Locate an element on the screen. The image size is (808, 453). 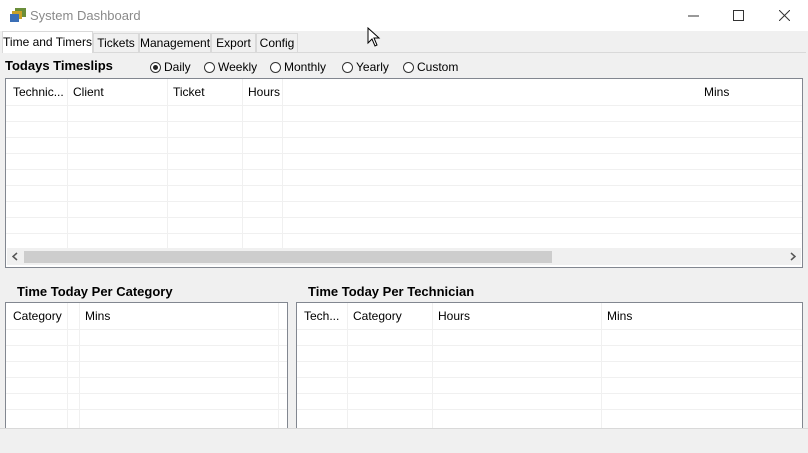
chevron-right-icon is located at coordinates (793, 256).